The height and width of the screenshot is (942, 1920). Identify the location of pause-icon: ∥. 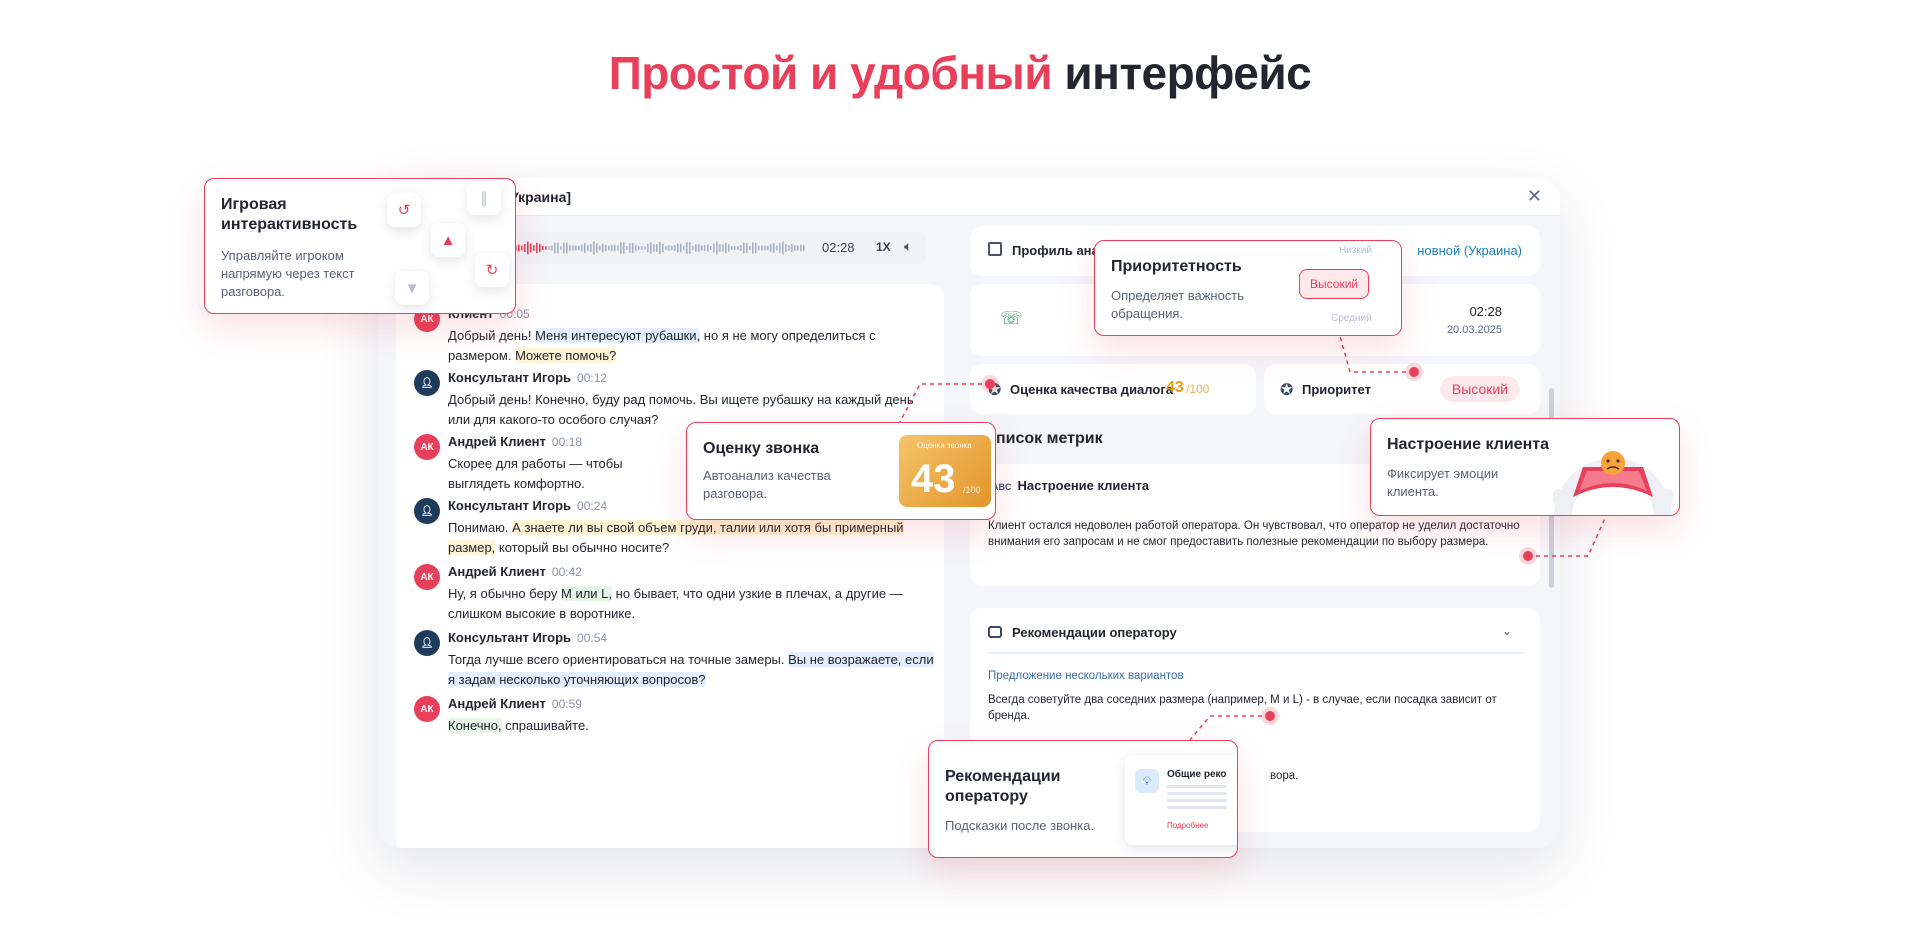
(484, 198).